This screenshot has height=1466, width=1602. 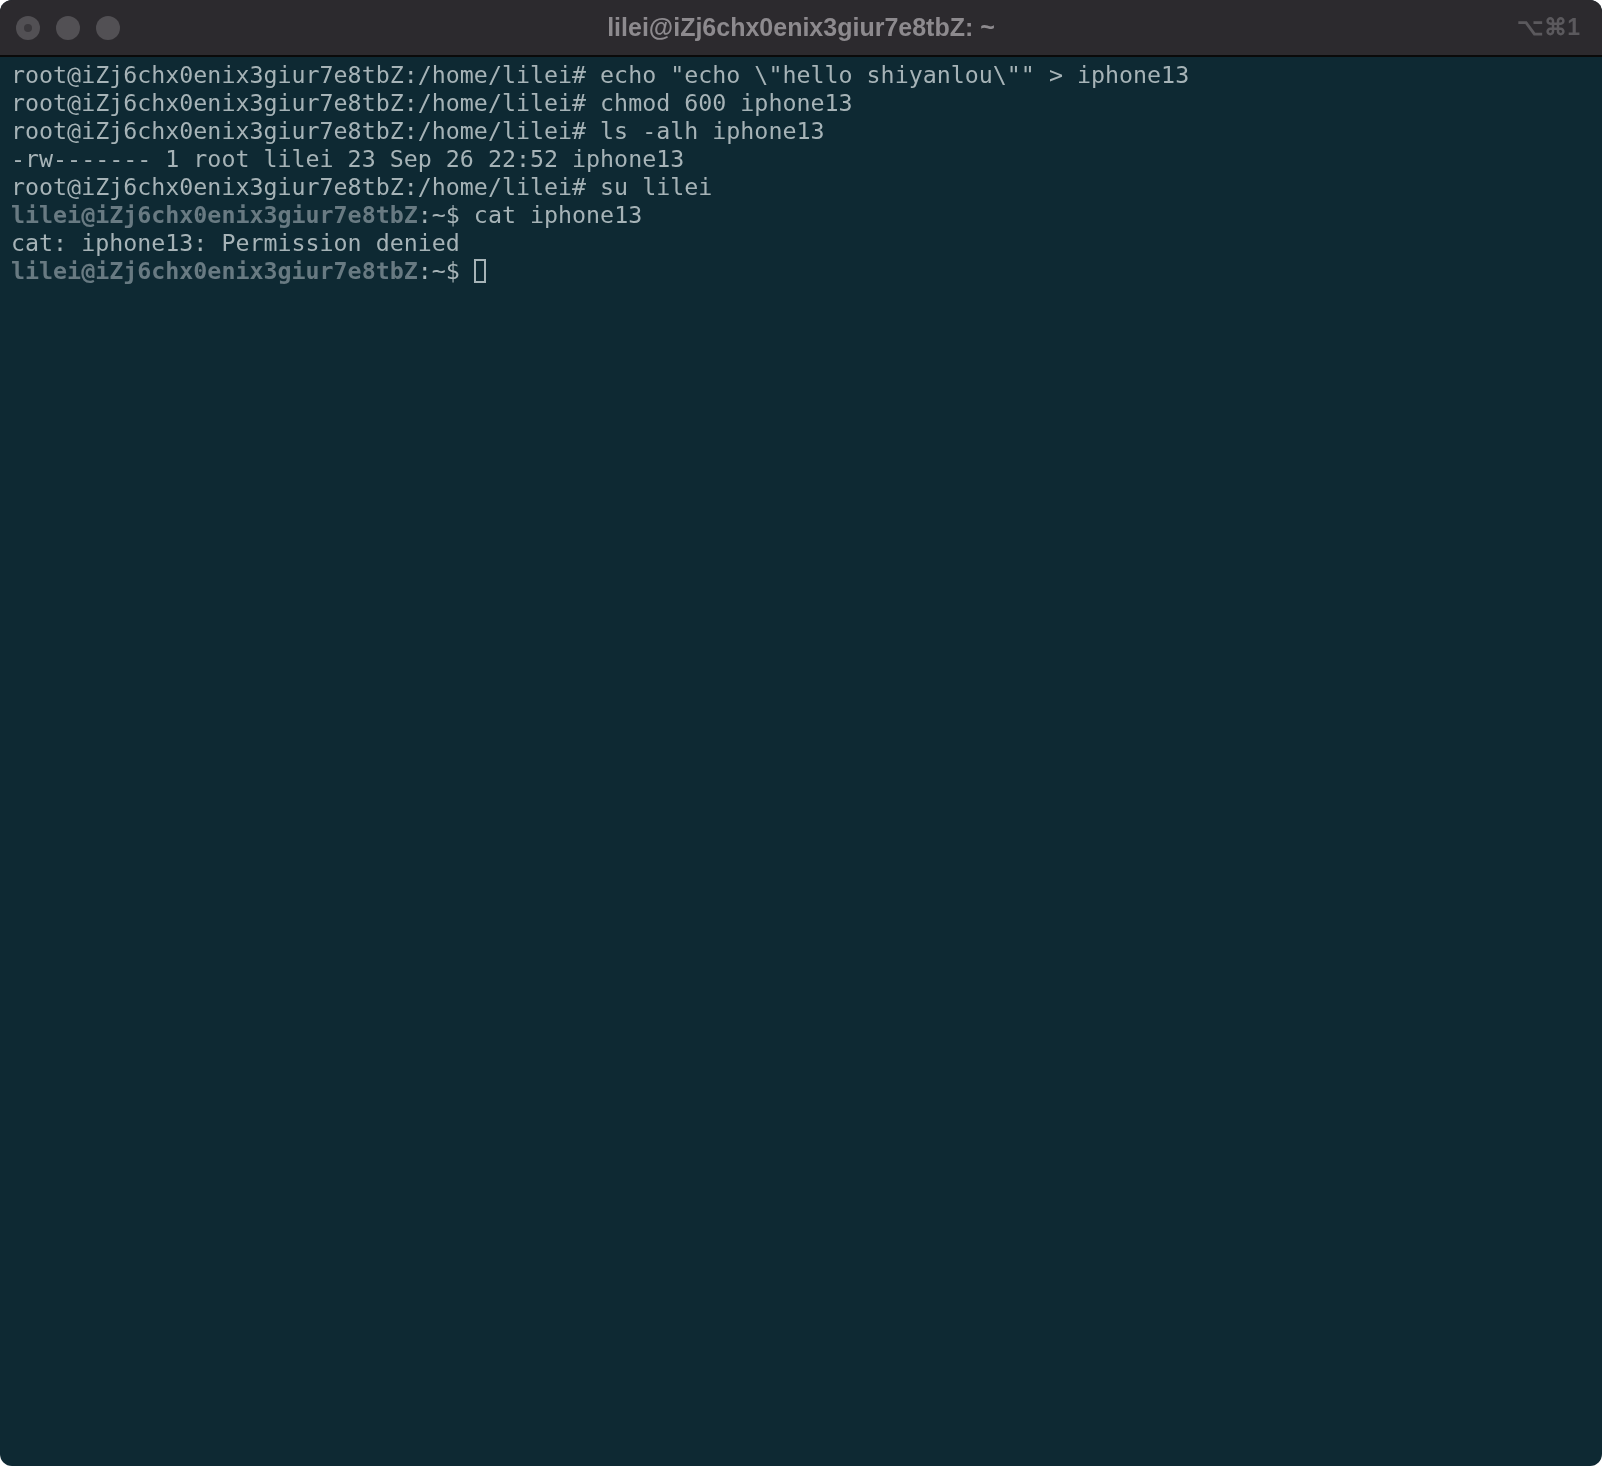 What do you see at coordinates (600, 75) in the screenshot?
I see `terminal-line: root@iZj6chx0enix3giur7e8tbZ:/home/lilei# echo "echo \"hello shiyanlou\"" > iphone13` at bounding box center [600, 75].